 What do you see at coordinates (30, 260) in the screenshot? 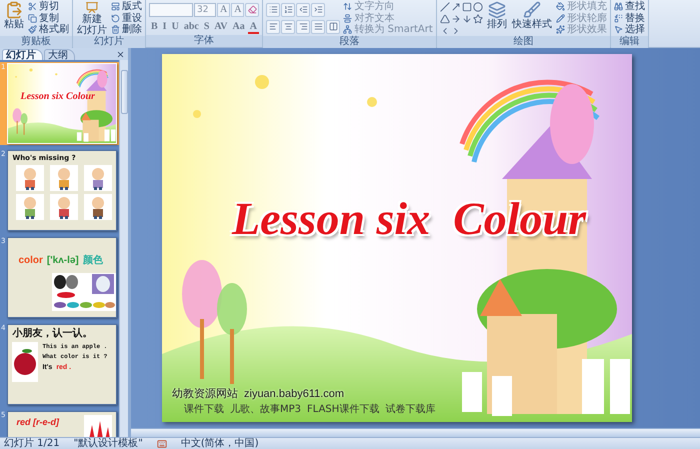
I see `vocabulary-word: color` at bounding box center [30, 260].